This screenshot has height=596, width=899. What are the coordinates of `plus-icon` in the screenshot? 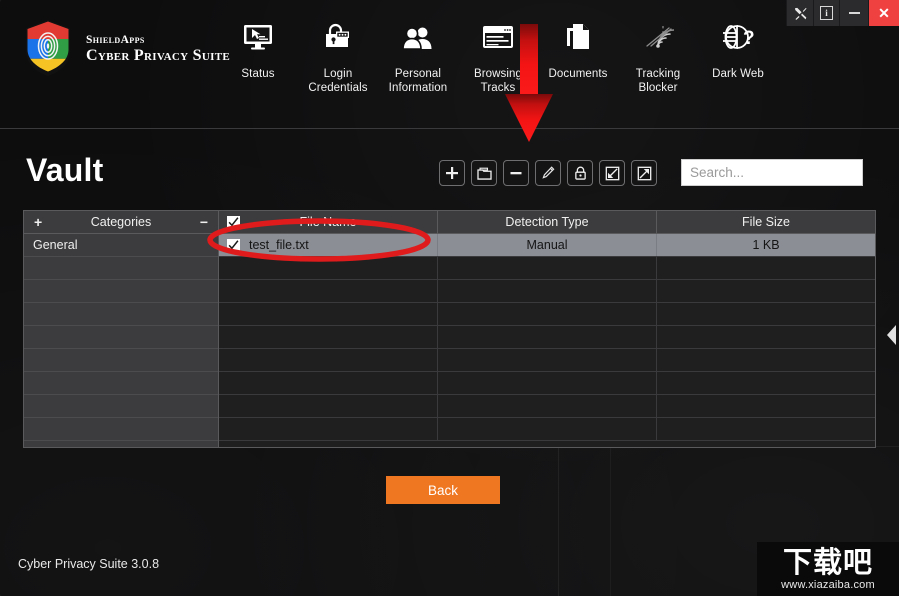 It's located at (452, 173).